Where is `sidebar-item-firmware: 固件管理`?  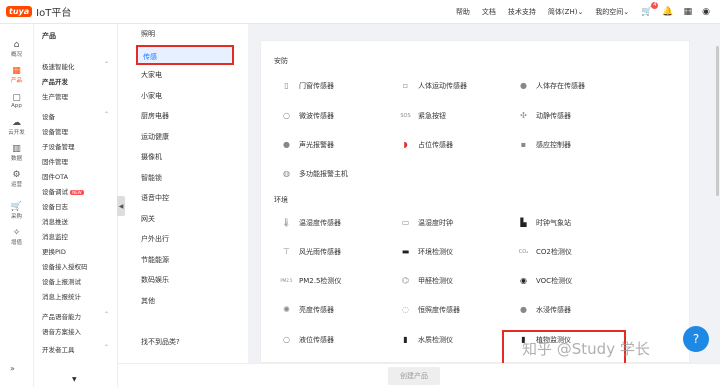 sidebar-item-firmware: 固件管理 is located at coordinates (75, 162).